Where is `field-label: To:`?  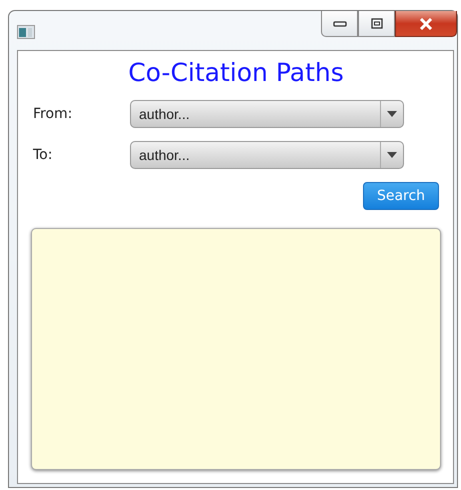
field-label: To: is located at coordinates (43, 155).